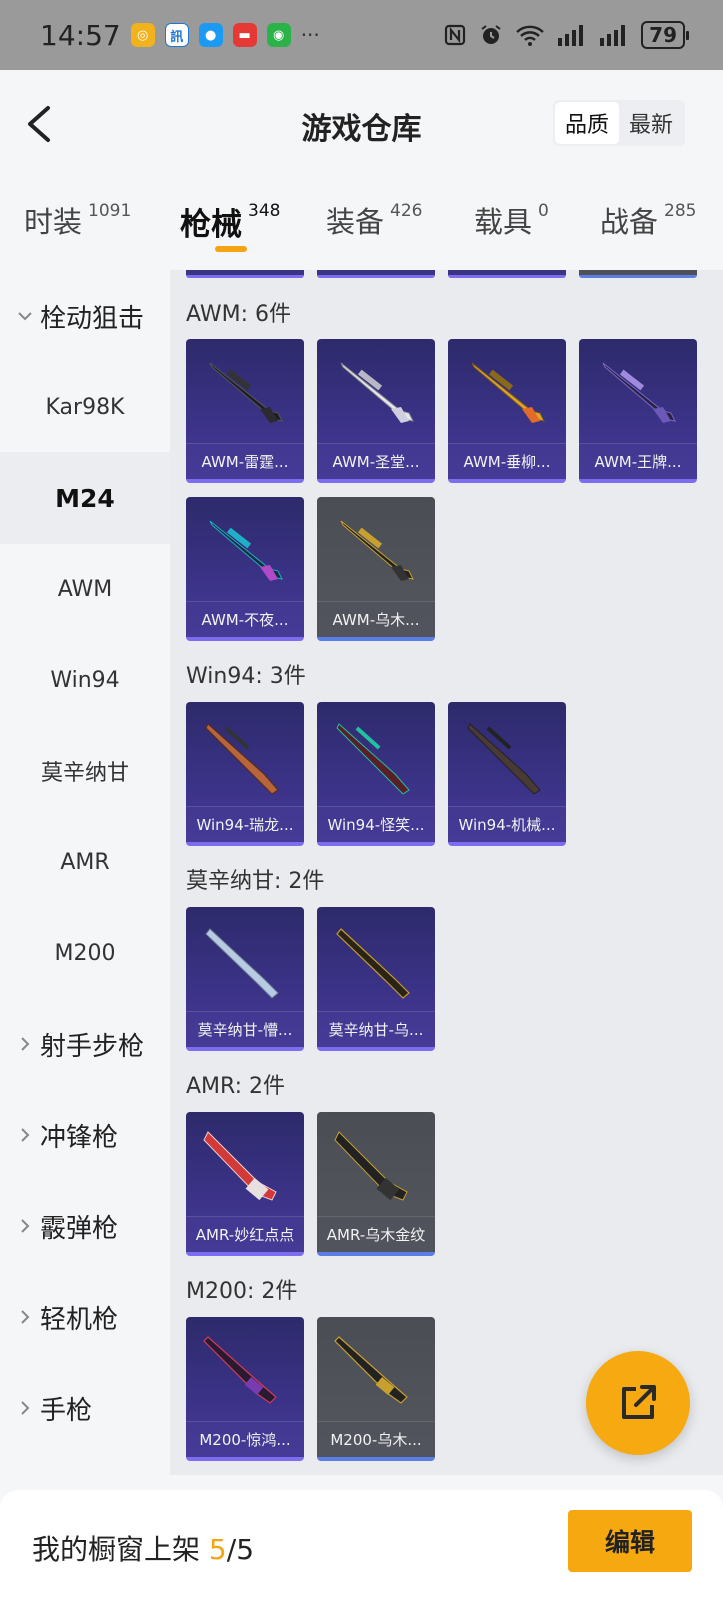  I want to click on news-icon: 訊, so click(176, 35).